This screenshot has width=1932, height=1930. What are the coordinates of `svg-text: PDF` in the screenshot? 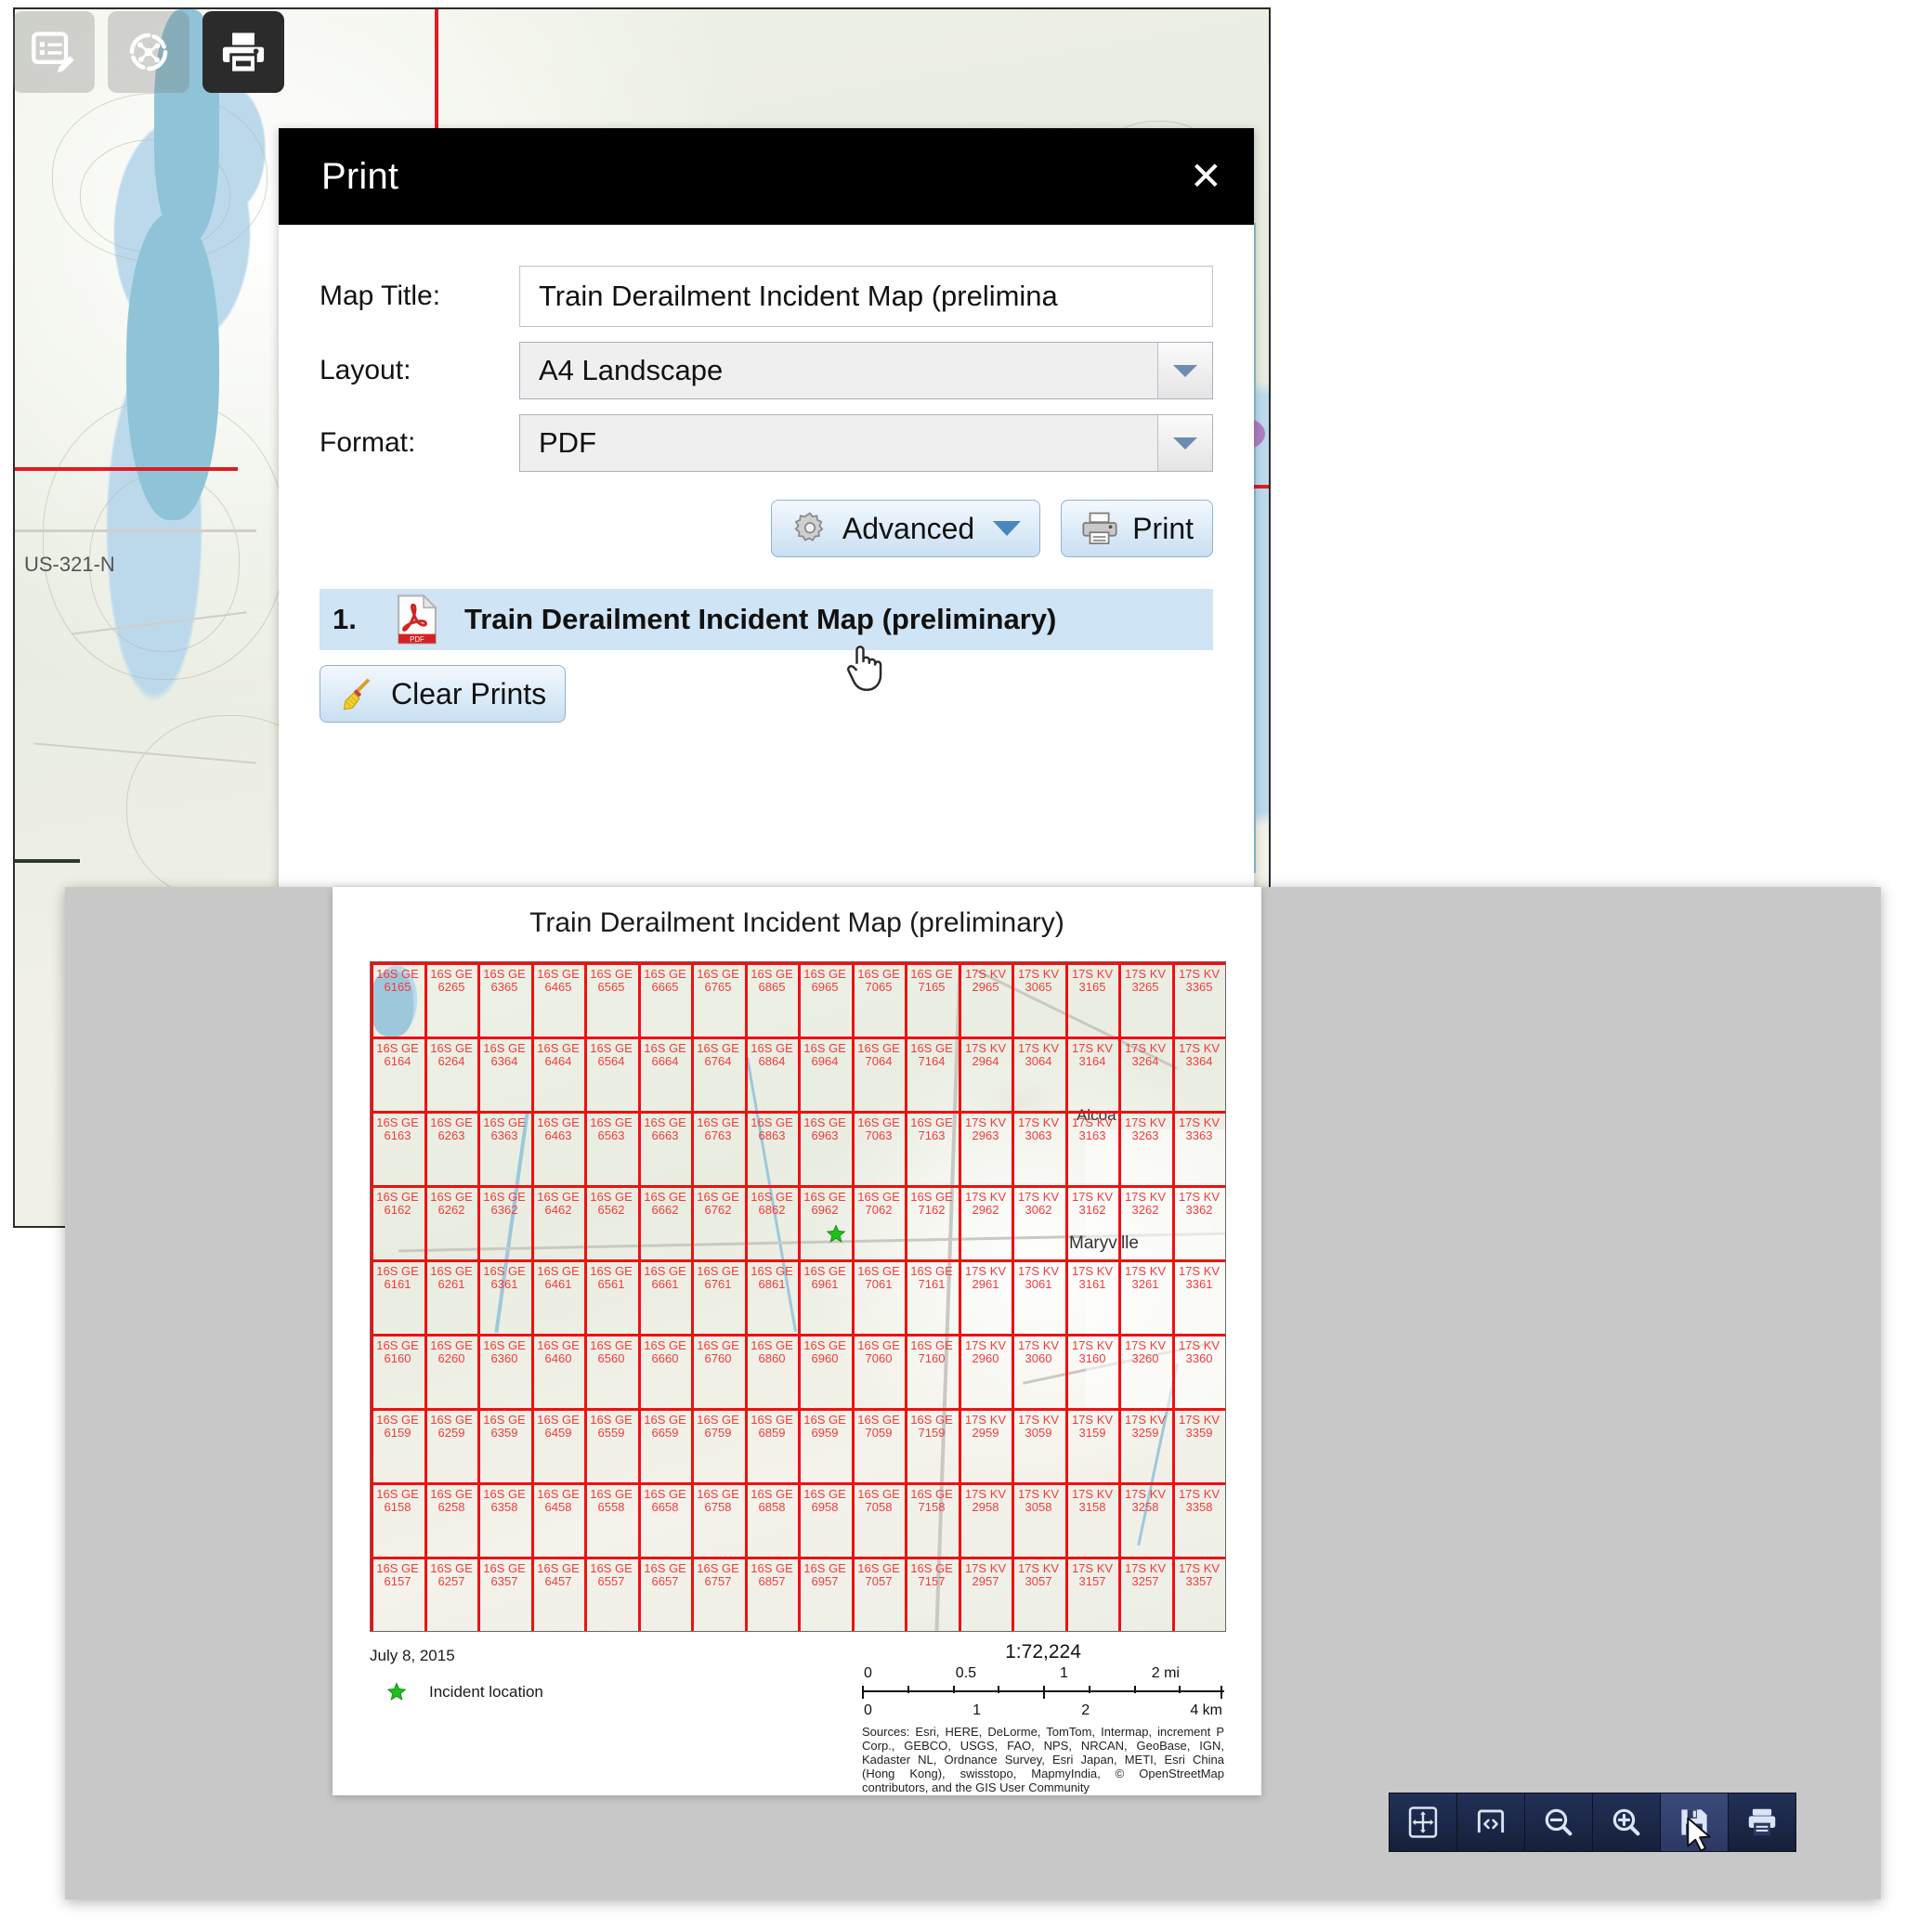 It's located at (417, 640).